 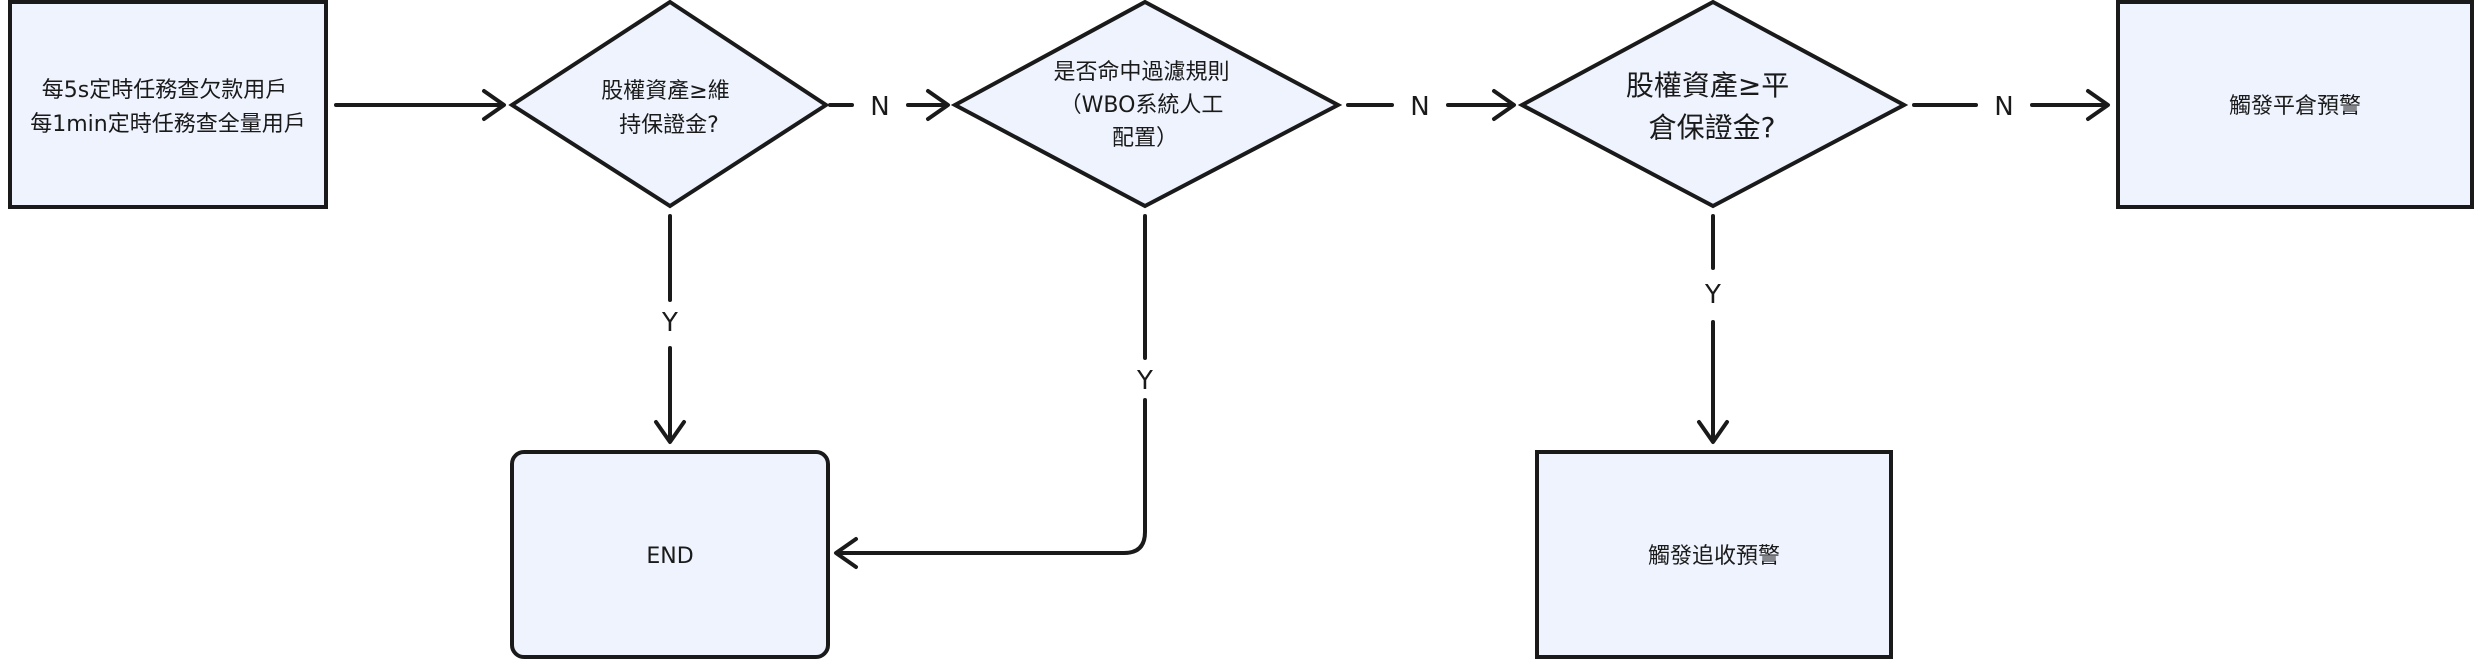 What do you see at coordinates (168, 104) in the screenshot?
I see `start-node: 每5s定時任務查欠款用戶 每1min定時任務查全量用戶` at bounding box center [168, 104].